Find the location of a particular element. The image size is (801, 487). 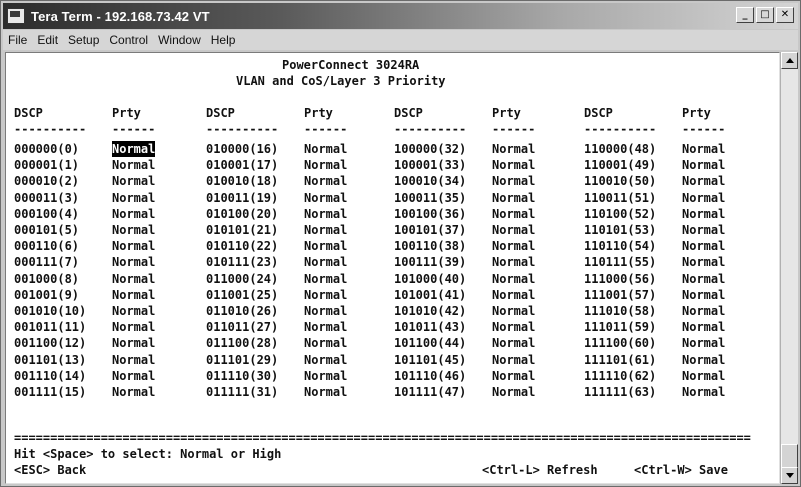

esc-back-command: <ESC> Back is located at coordinates (50, 470).